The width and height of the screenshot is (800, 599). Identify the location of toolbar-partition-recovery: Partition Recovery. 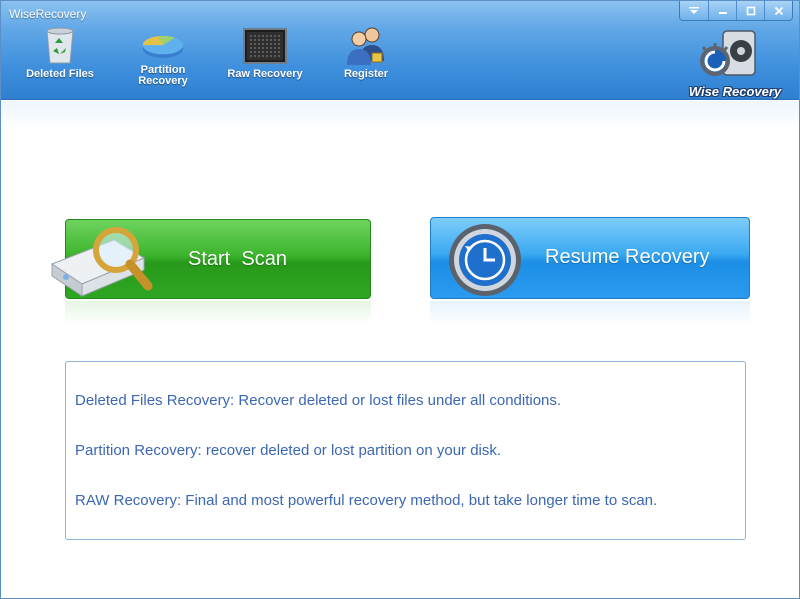
(163, 60).